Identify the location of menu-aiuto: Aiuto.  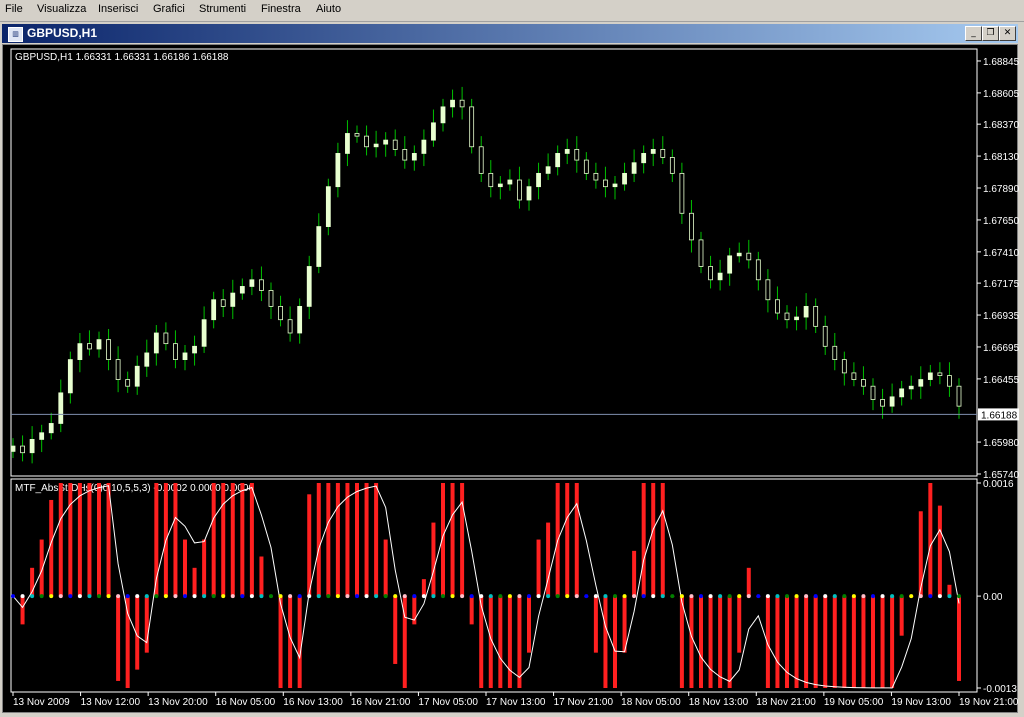
(328, 9).